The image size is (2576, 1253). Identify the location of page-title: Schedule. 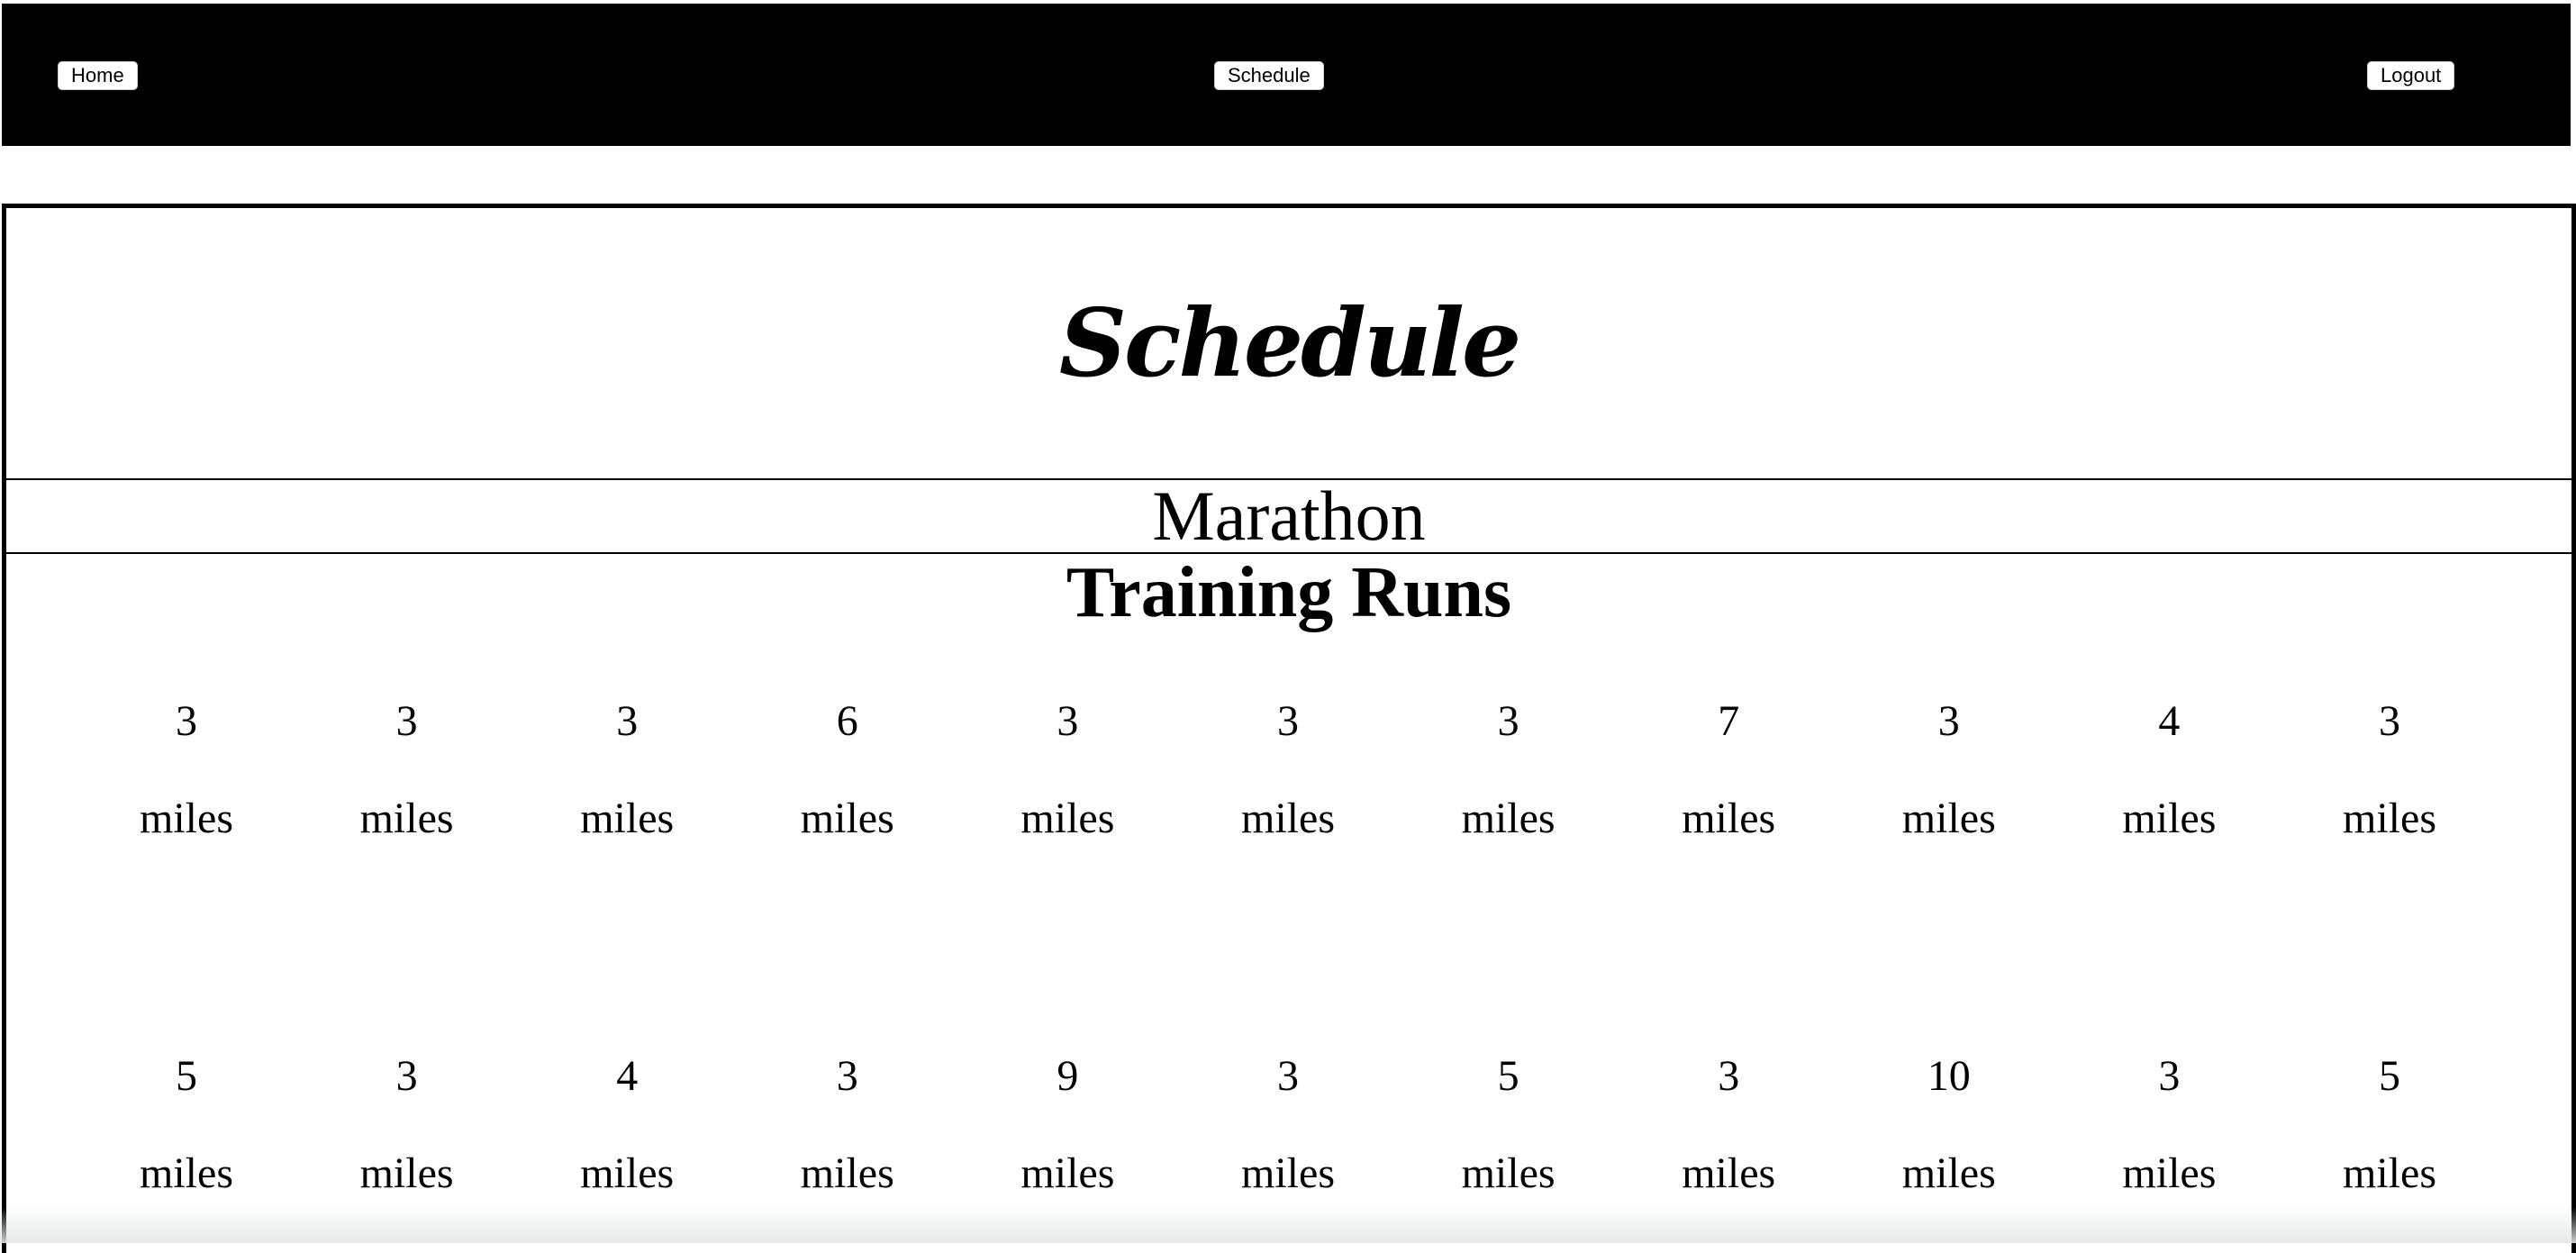
(1288, 343).